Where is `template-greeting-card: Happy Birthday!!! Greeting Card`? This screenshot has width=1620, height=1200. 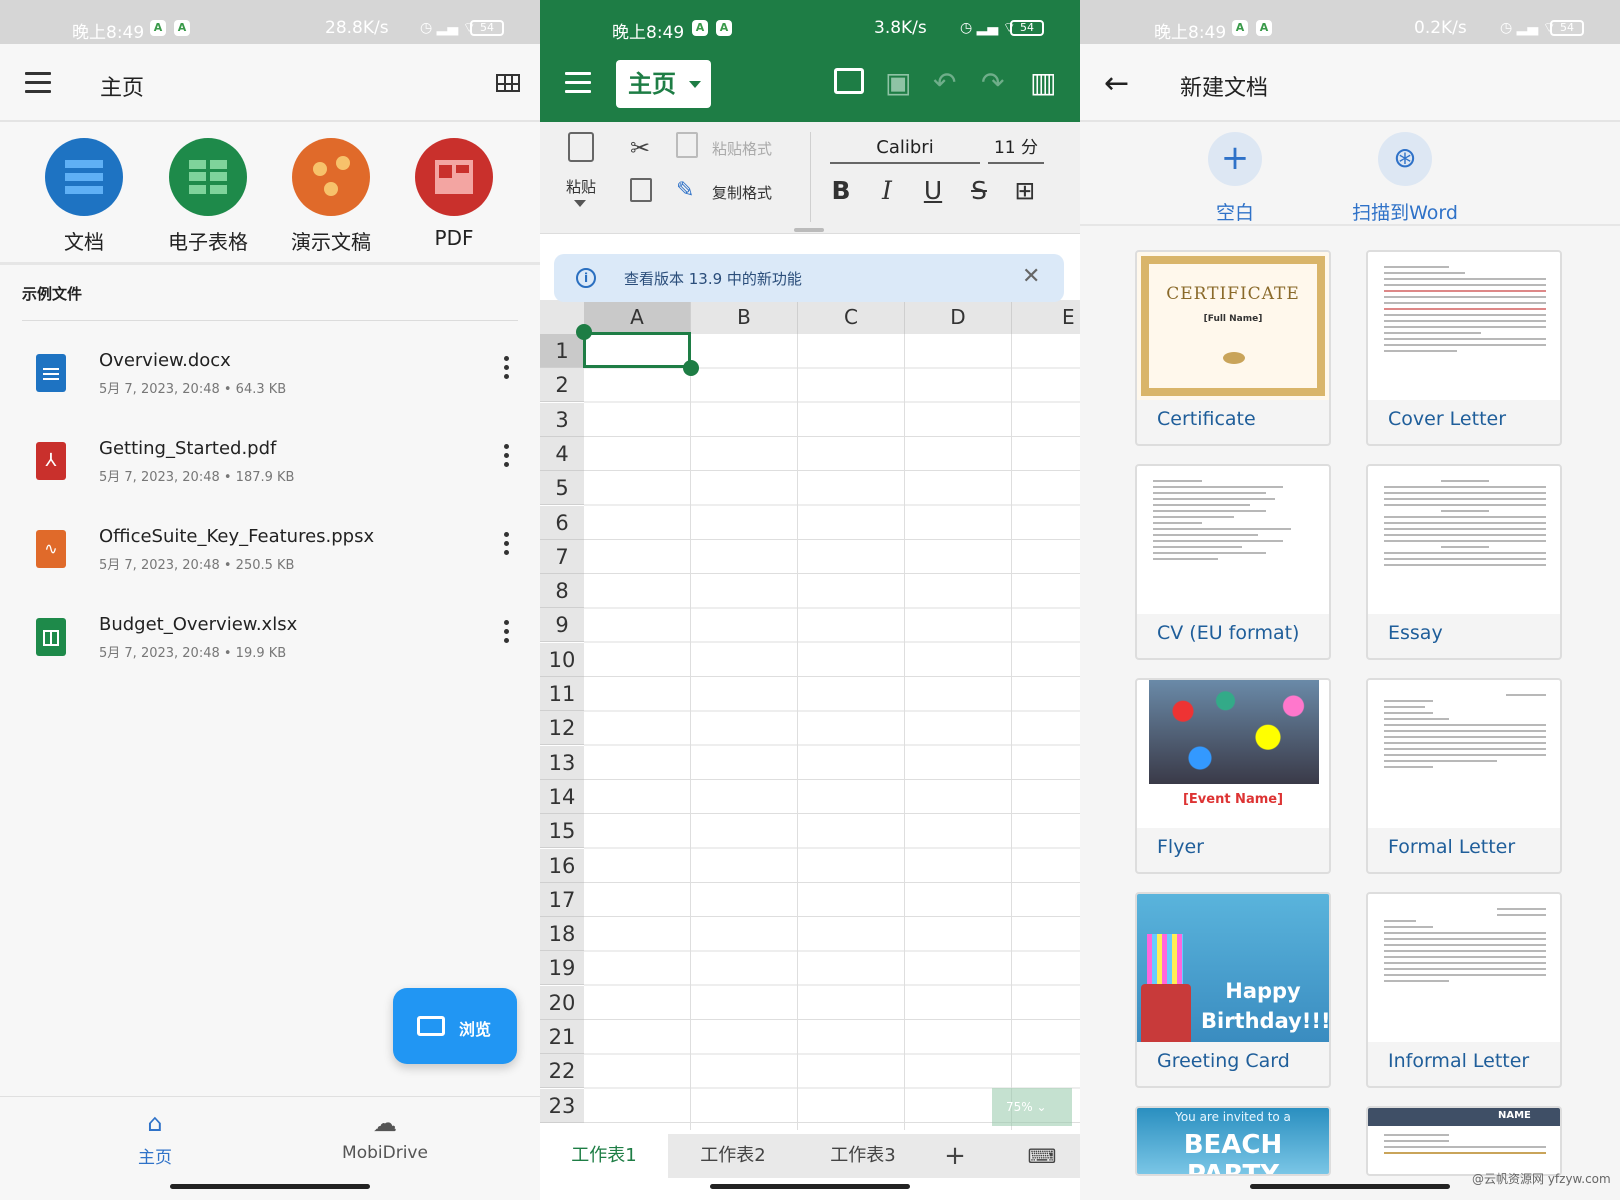 template-greeting-card: Happy Birthday!!! Greeting Card is located at coordinates (1233, 990).